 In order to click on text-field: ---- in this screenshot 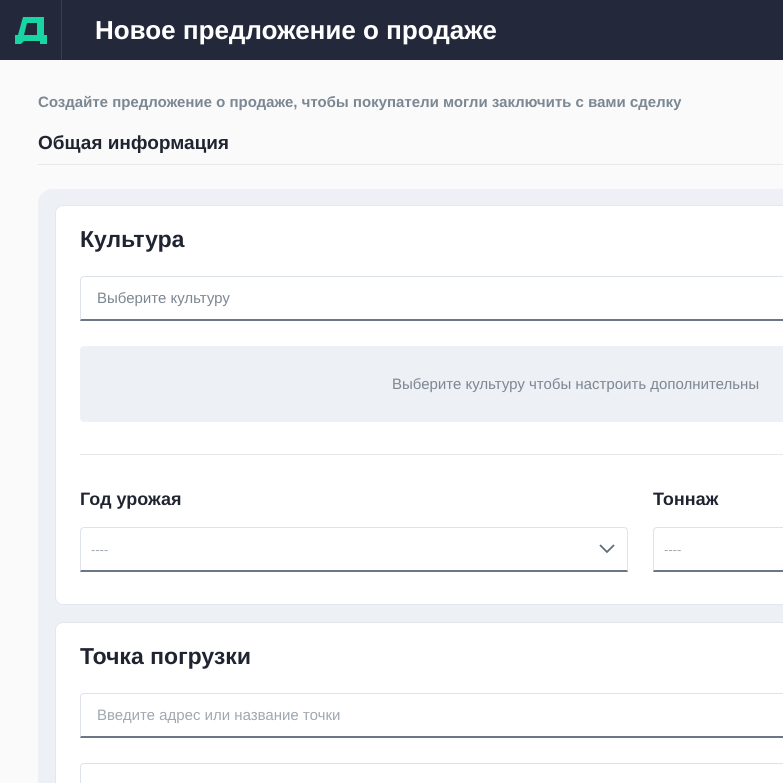, I will do `click(718, 549)`.